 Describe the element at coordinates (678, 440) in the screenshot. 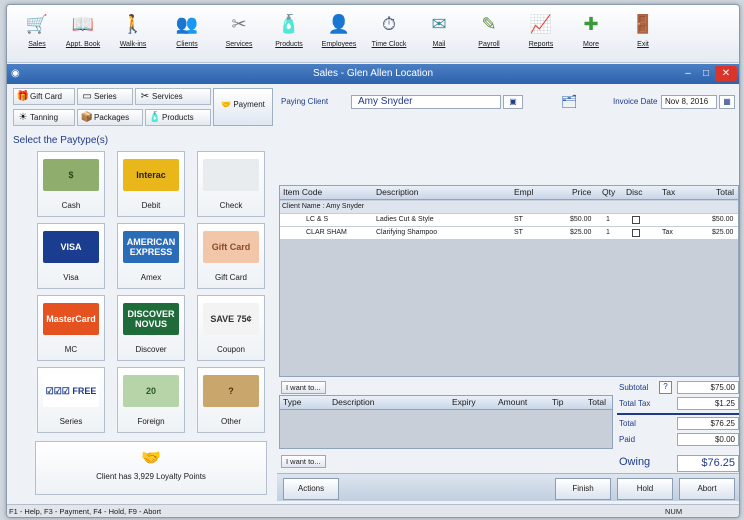

I see `paid-row: Paid $0.00` at that location.